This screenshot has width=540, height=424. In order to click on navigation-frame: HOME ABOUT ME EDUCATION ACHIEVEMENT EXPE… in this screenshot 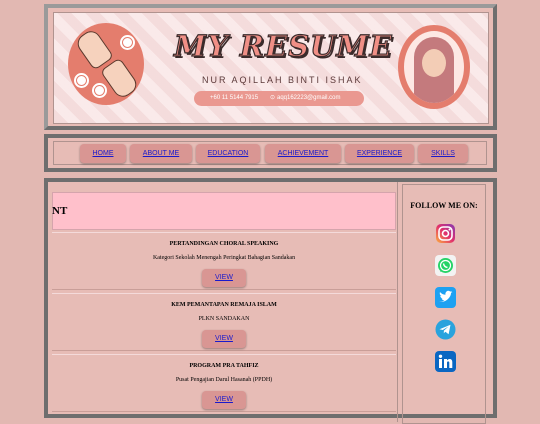, I will do `click(270, 153)`.